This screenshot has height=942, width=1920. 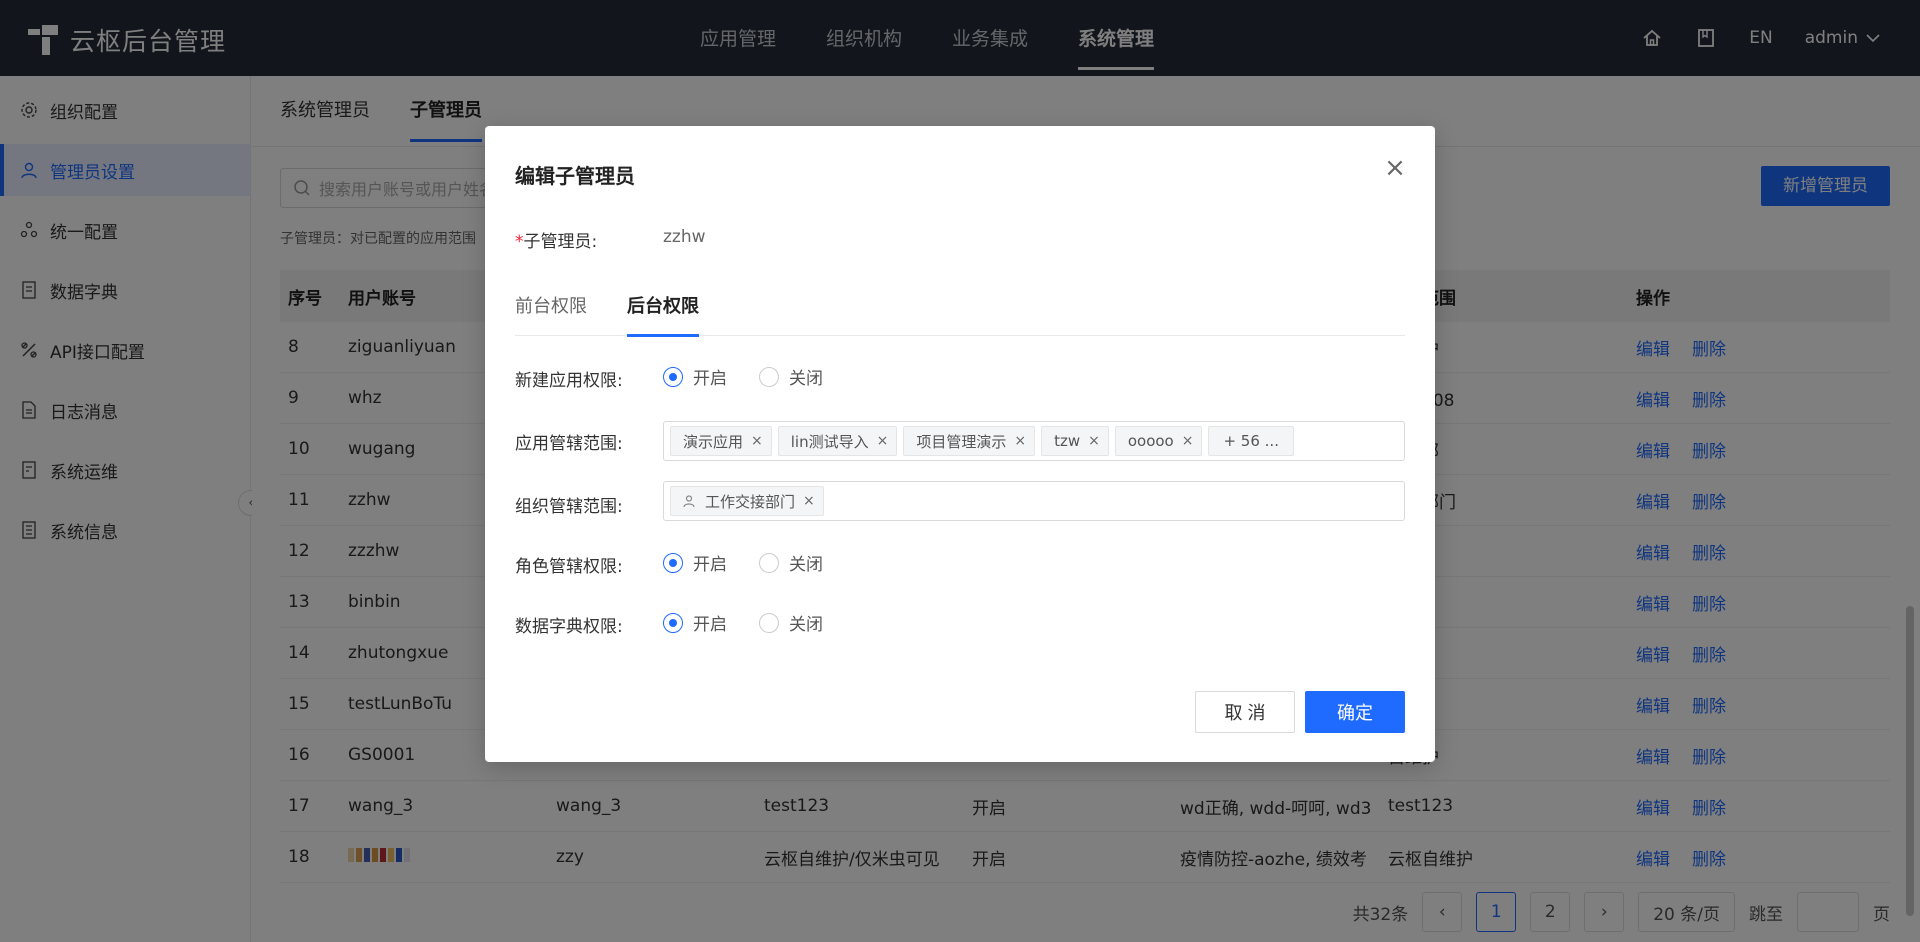 I want to click on dict-permission-radio: 开启 关闭, so click(x=743, y=622).